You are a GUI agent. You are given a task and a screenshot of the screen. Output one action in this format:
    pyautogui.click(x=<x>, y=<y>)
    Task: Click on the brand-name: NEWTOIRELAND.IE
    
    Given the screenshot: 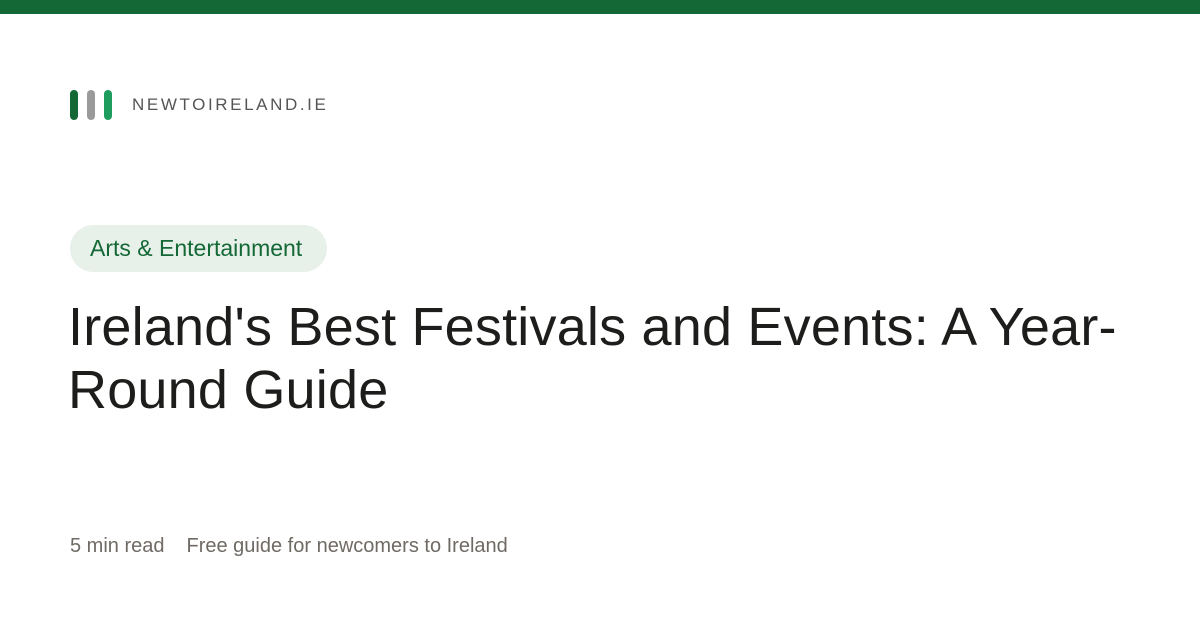 What is the action you would take?
    pyautogui.click(x=230, y=104)
    